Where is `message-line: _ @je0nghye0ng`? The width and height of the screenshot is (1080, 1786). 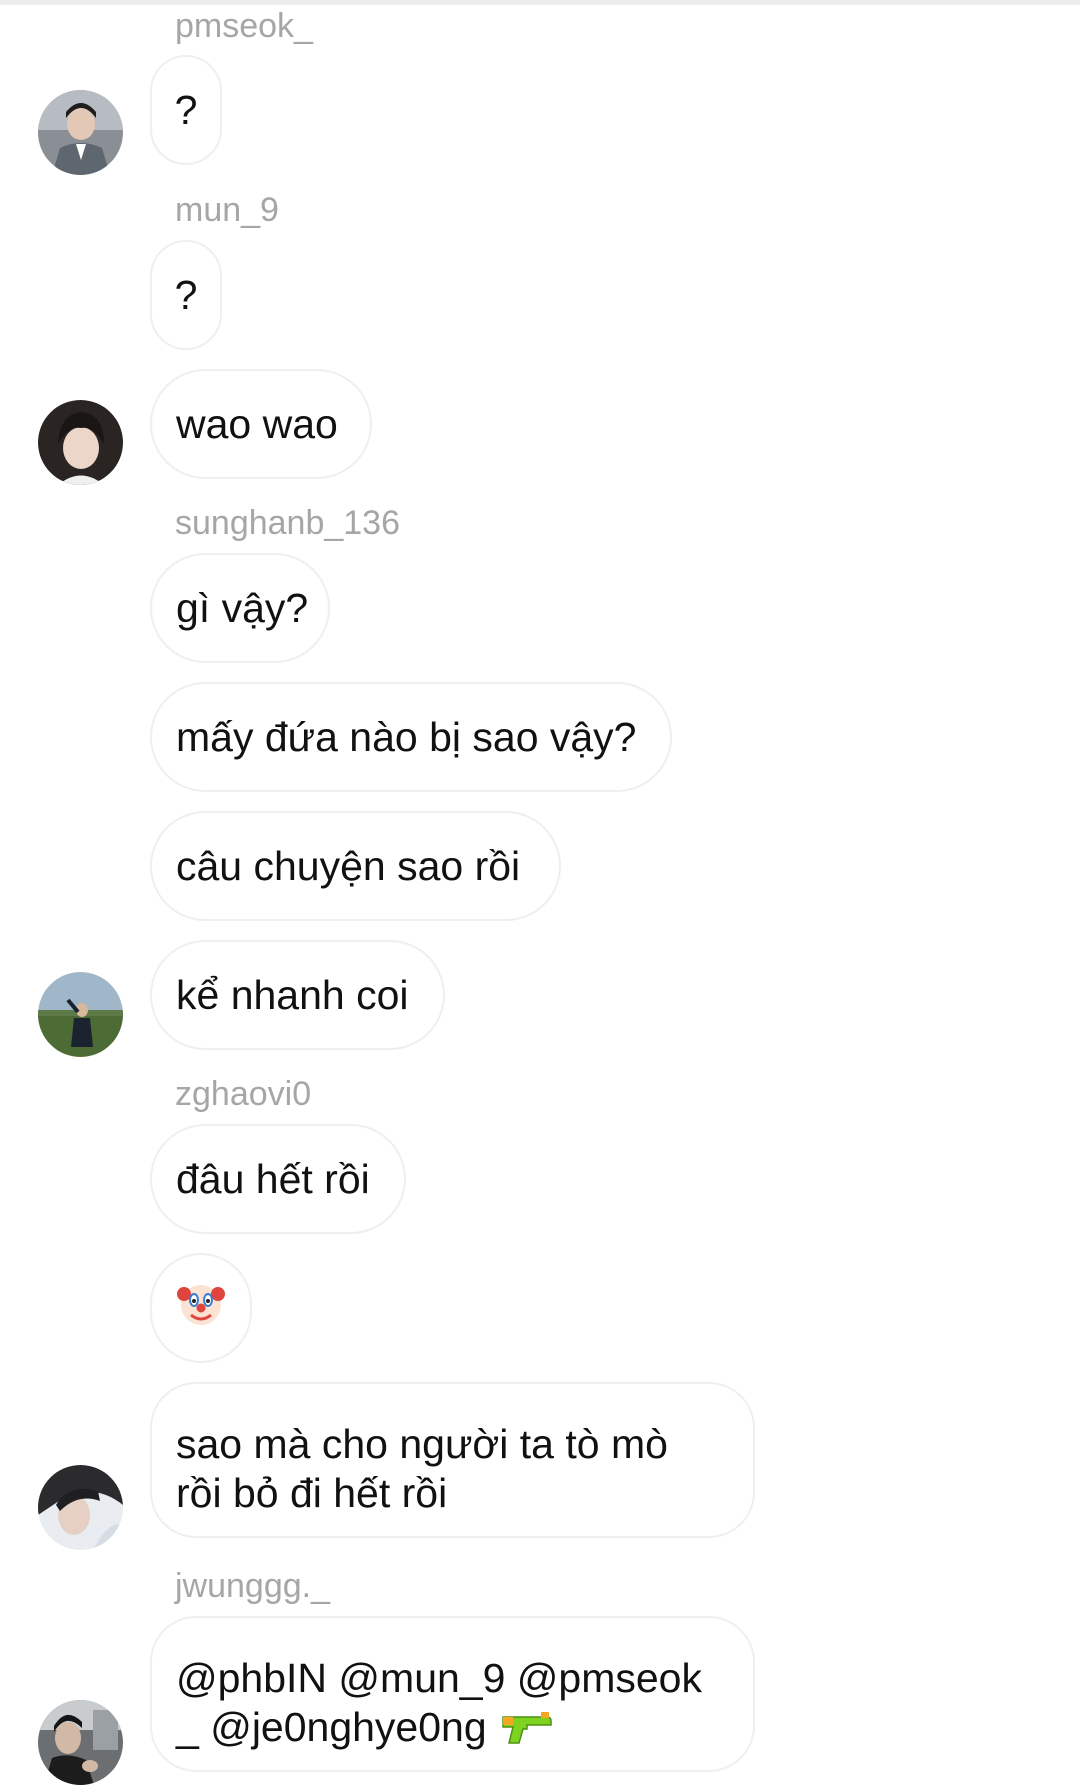
message-line: _ @je0nghye0ng is located at coordinates (439, 1727).